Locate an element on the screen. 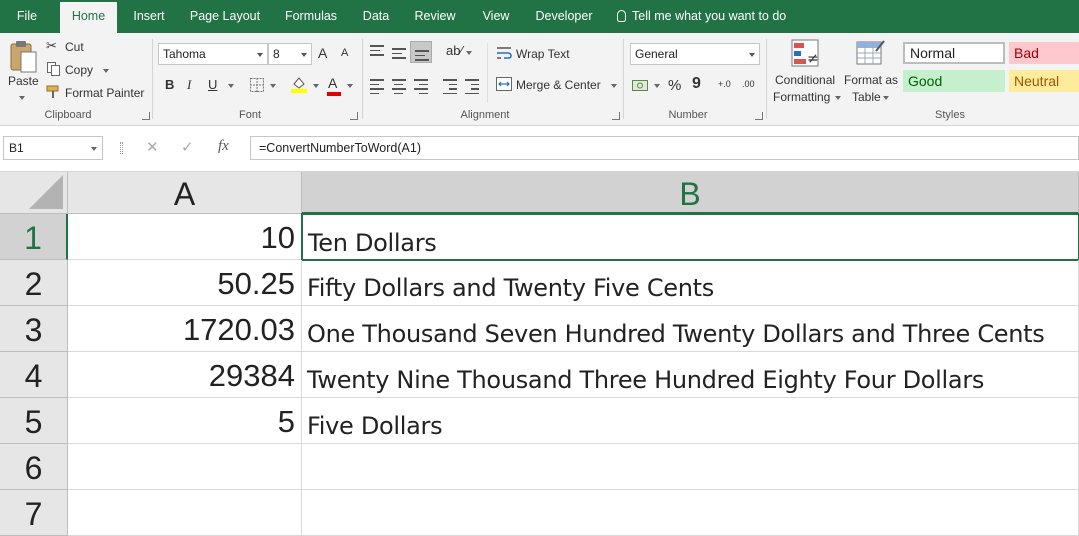 Image resolution: width=1079 pixels, height=536 pixels. tab-insert: Insert is located at coordinates (149, 16).